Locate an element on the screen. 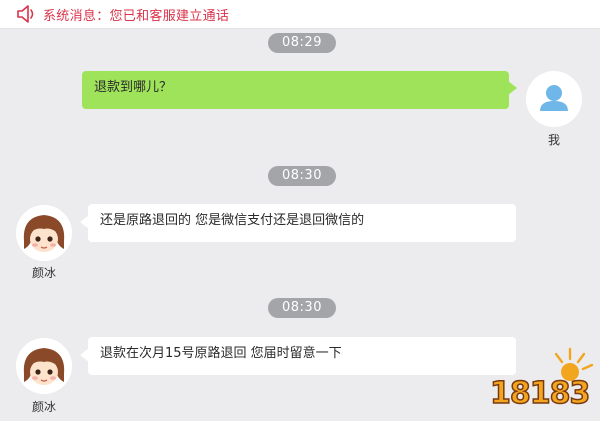 The width and height of the screenshot is (600, 421). system-message-bar: 系统消息：您已和客服建立通话 is located at coordinates (300, 14).